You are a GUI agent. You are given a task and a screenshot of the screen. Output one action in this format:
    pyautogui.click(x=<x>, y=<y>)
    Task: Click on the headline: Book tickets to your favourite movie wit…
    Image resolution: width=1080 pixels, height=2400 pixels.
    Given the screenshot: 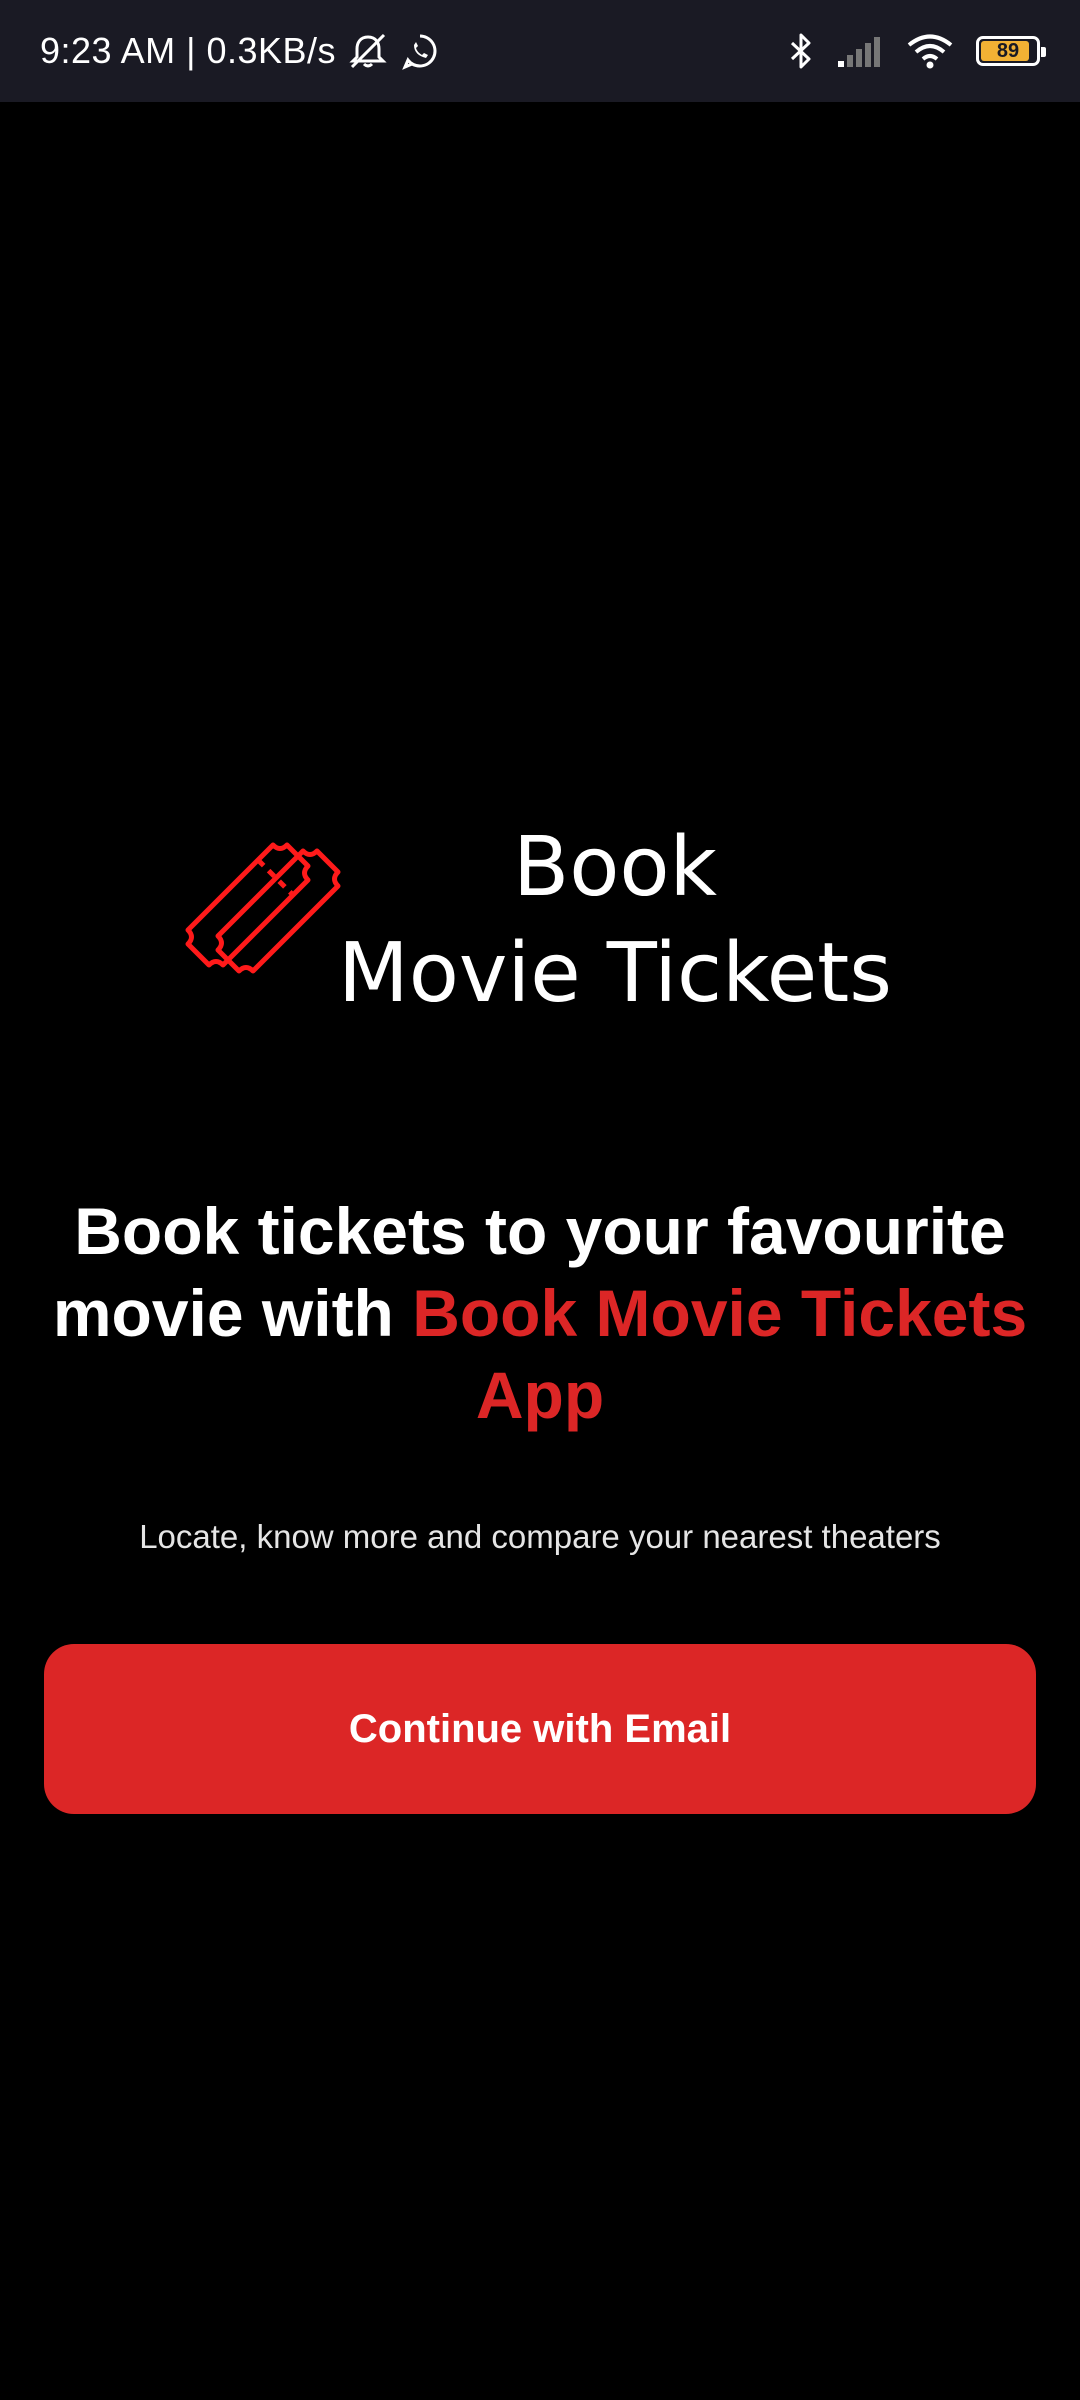 What is the action you would take?
    pyautogui.click(x=540, y=1313)
    